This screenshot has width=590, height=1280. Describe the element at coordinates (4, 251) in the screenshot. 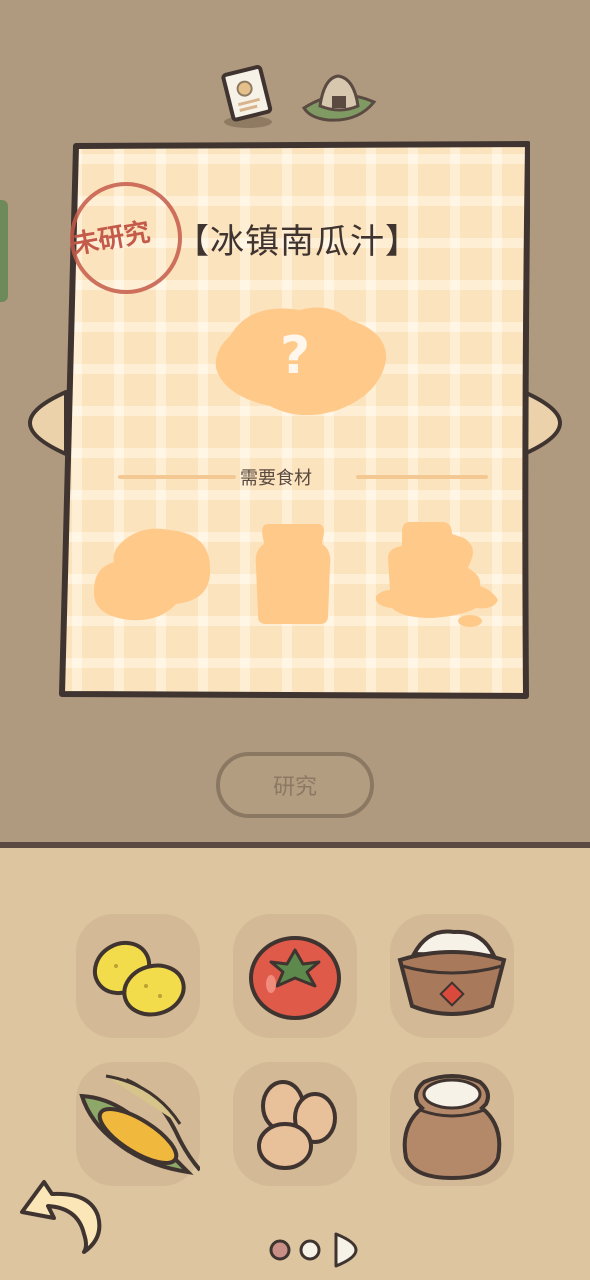

I see `side-tab` at that location.